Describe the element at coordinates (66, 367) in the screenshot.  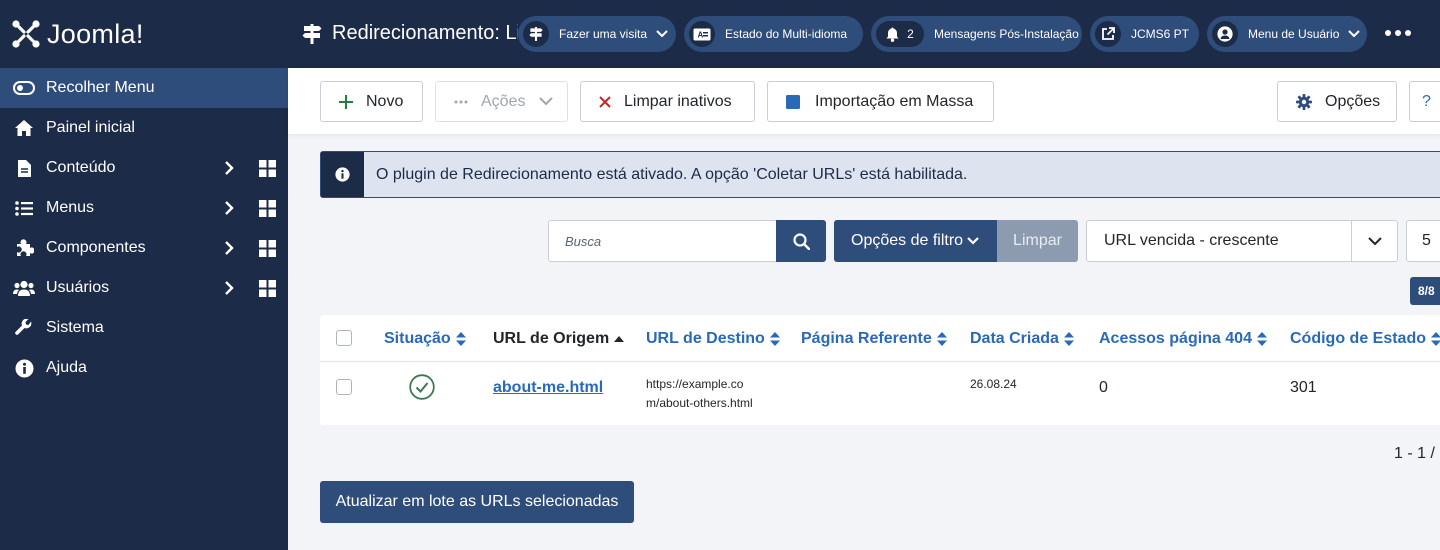
I see `sidebar-item-label: Ajuda` at that location.